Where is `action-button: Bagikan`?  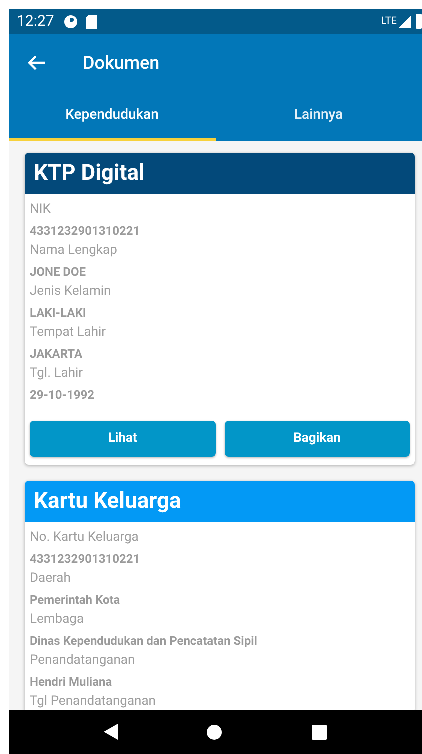 action-button: Bagikan is located at coordinates (317, 439).